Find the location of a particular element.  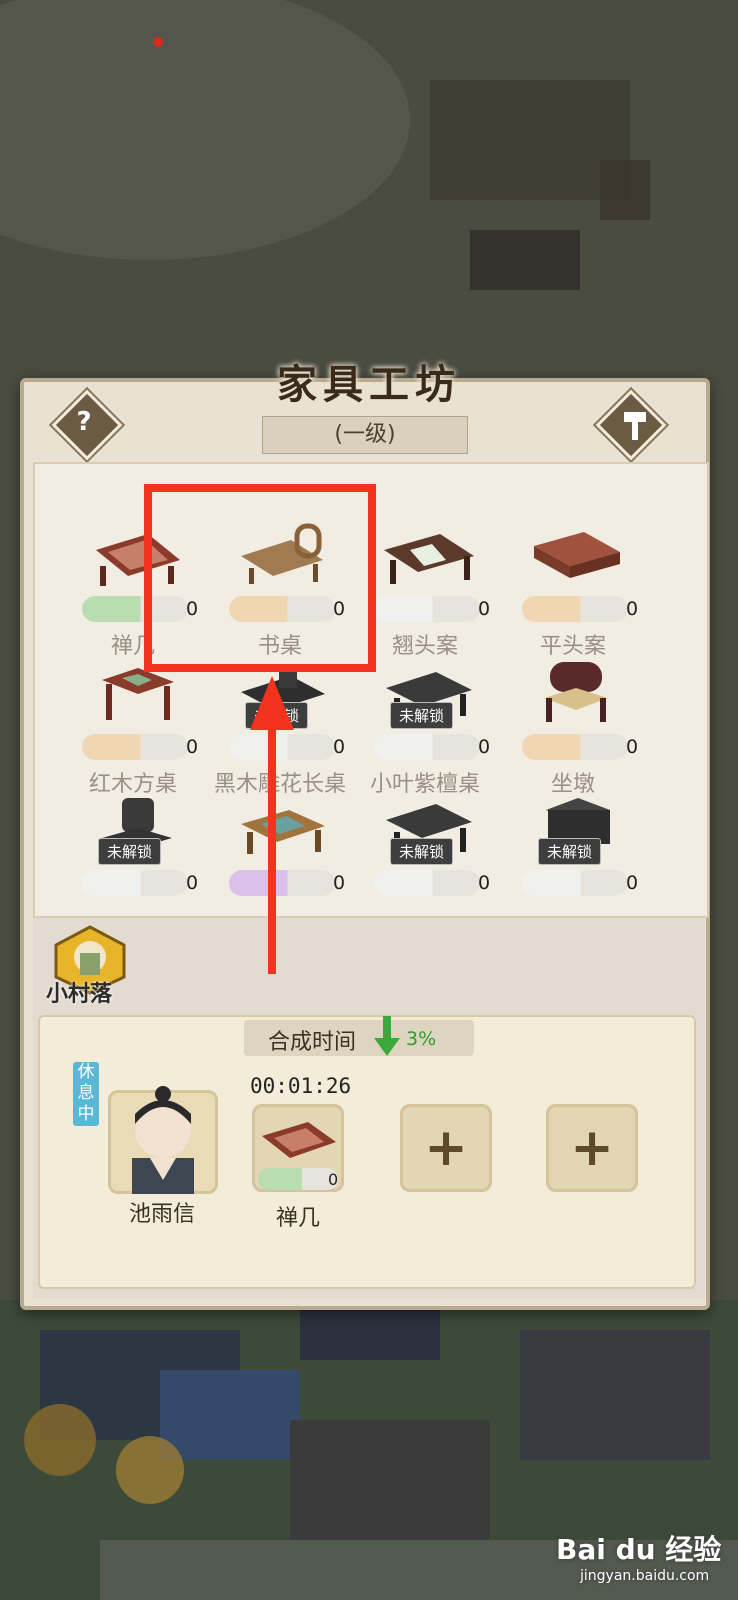

tutorial-highlight-box is located at coordinates (260, 578).